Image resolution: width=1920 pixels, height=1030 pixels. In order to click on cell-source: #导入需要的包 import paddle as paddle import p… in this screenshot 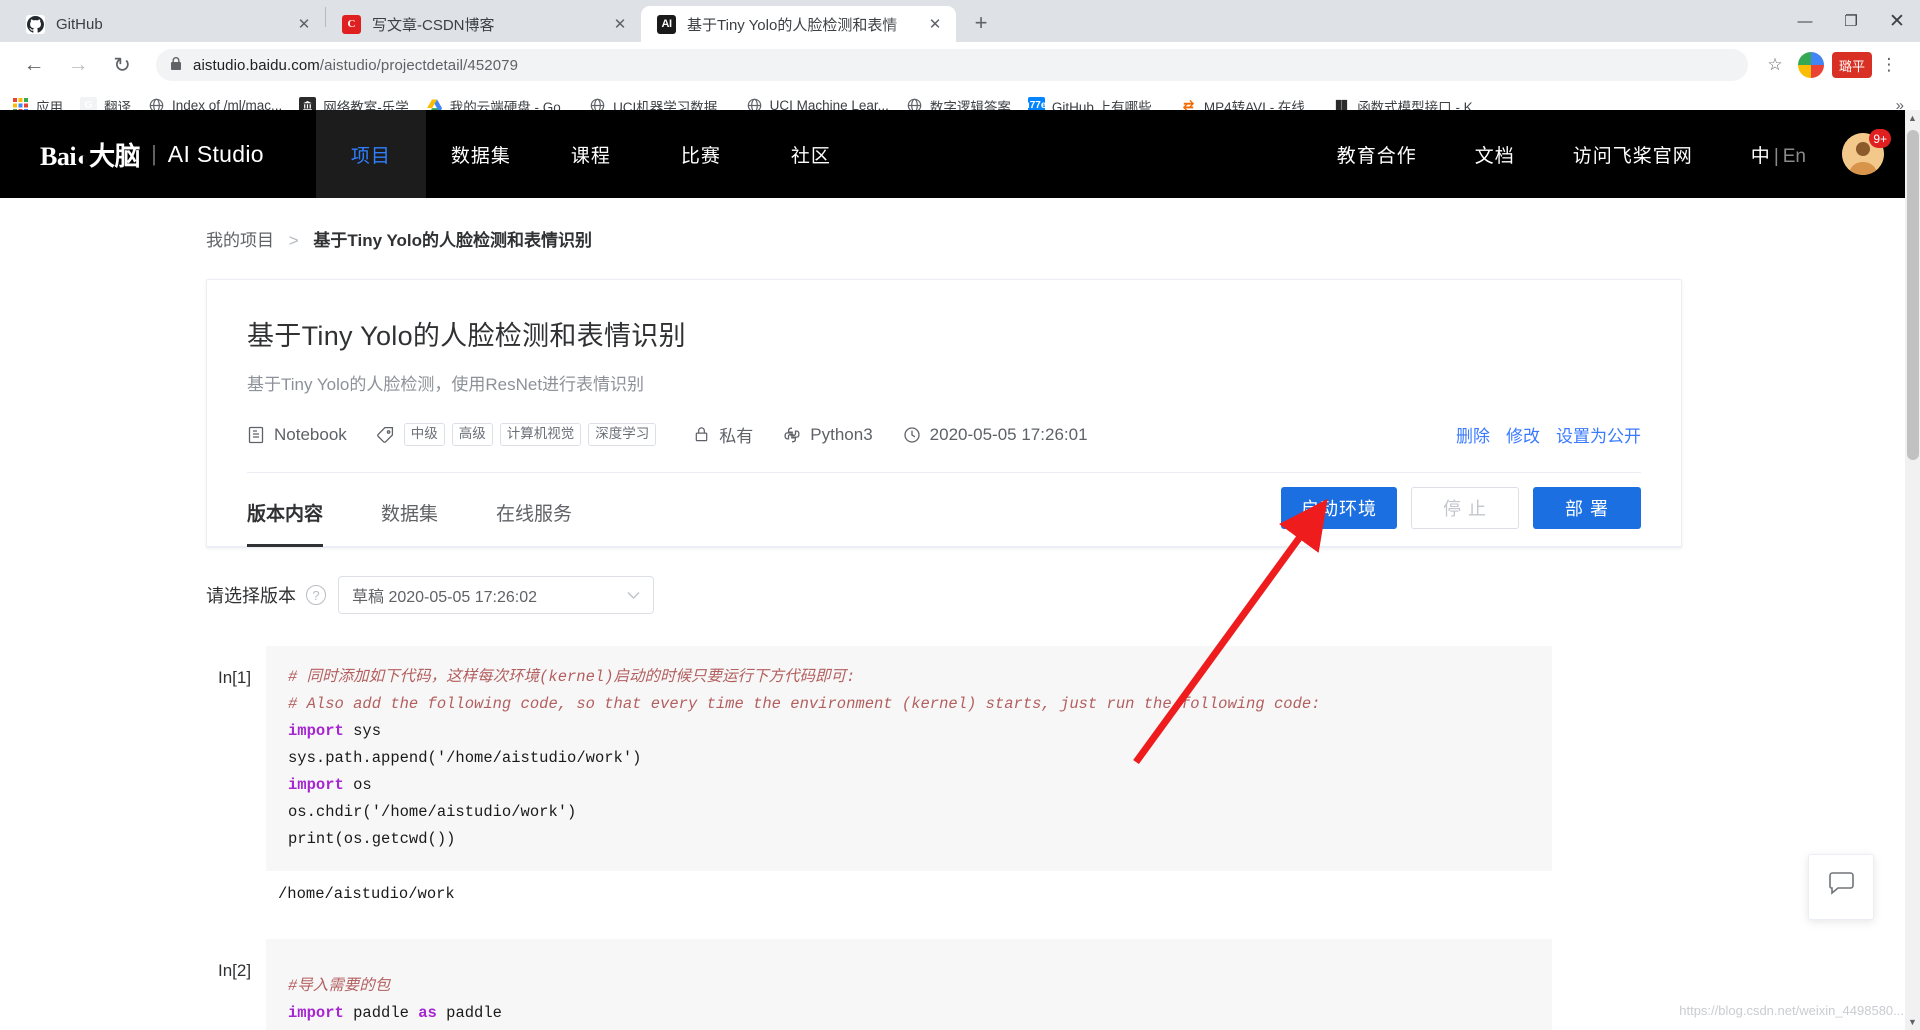, I will do `click(909, 984)`.